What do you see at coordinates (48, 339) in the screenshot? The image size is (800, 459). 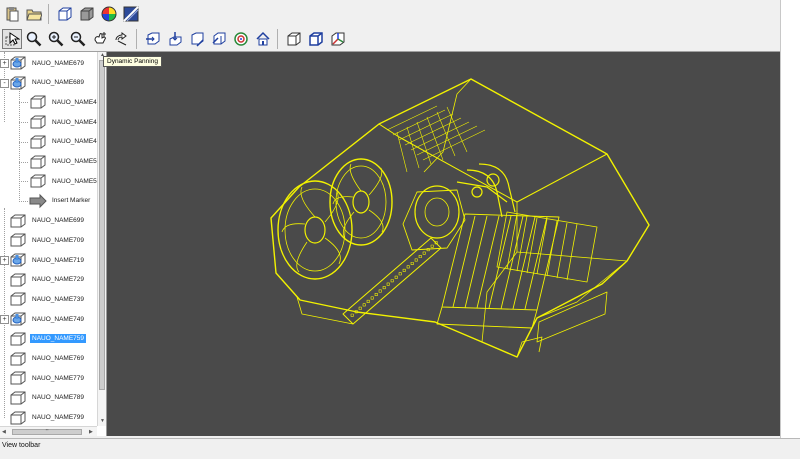 I see `tree-node: NAUO_NAME759` at bounding box center [48, 339].